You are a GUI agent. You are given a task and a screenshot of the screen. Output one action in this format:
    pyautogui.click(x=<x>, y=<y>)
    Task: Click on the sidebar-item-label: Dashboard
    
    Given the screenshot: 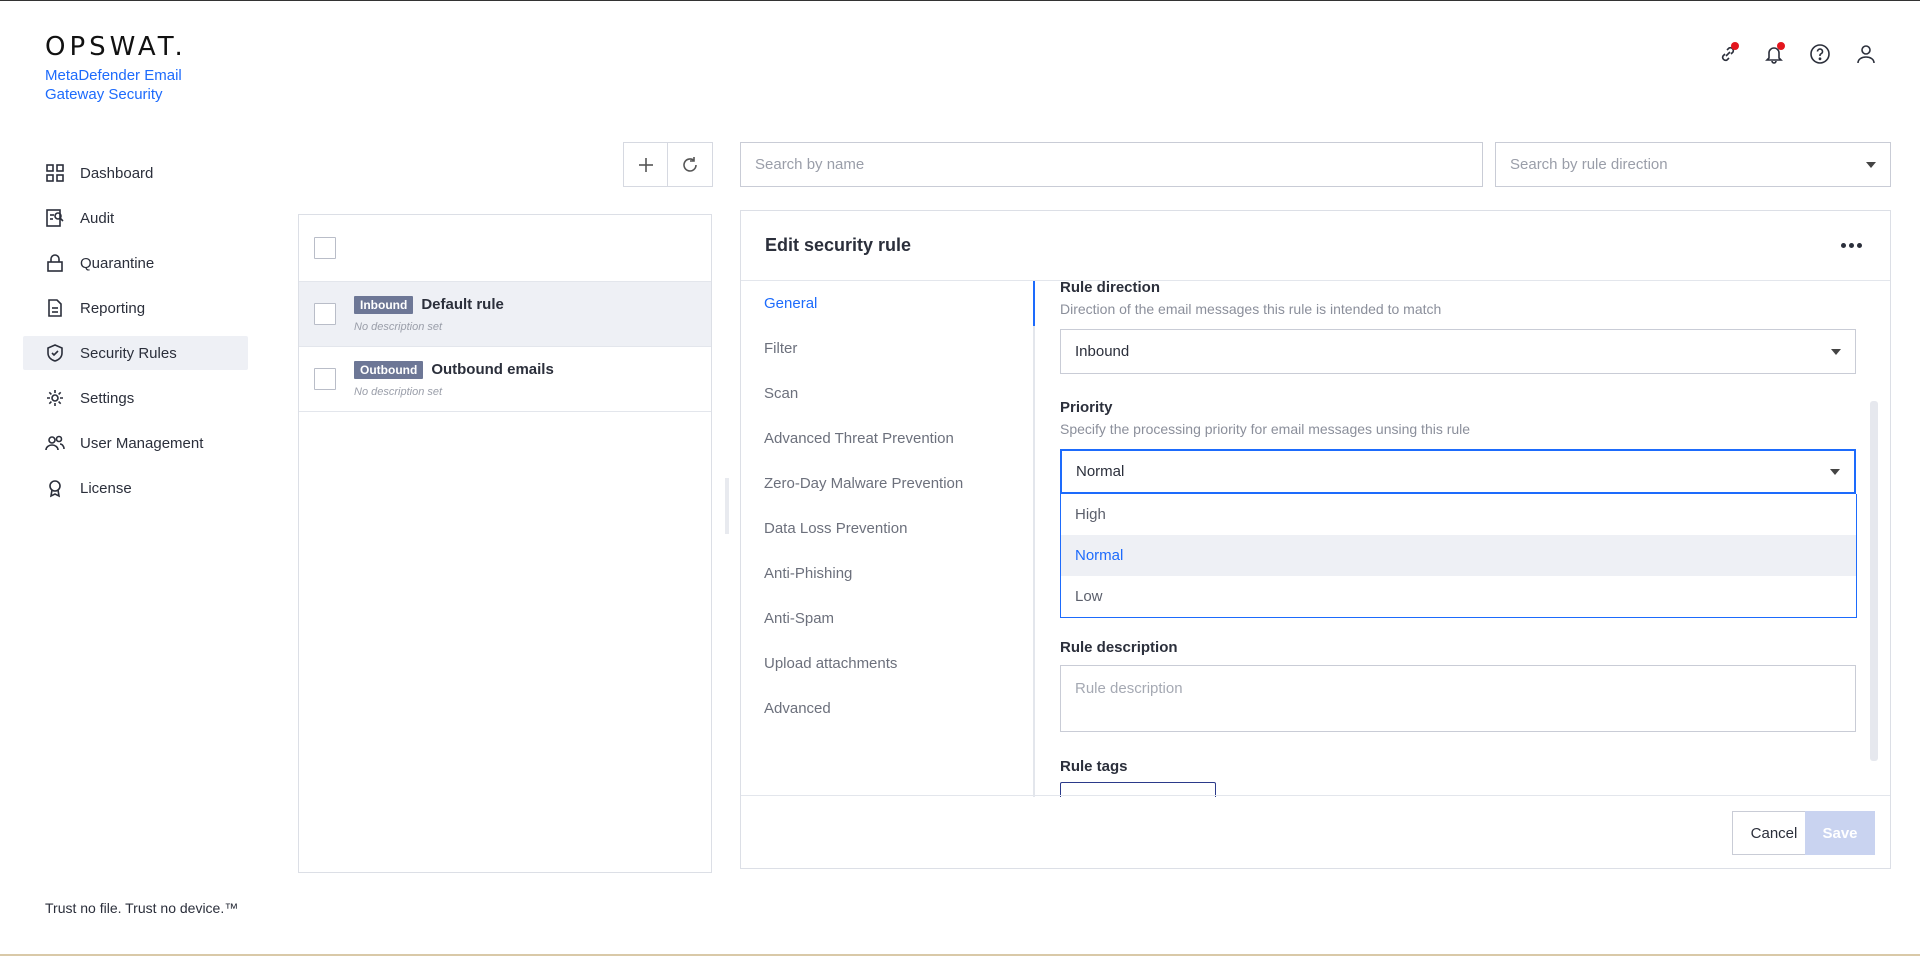 What is the action you would take?
    pyautogui.click(x=117, y=173)
    